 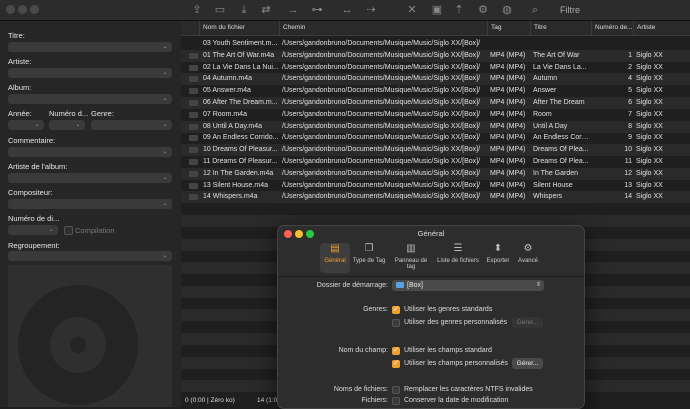 What do you see at coordinates (293, 10) in the screenshot?
I see `tag-to-file-icon: →` at bounding box center [293, 10].